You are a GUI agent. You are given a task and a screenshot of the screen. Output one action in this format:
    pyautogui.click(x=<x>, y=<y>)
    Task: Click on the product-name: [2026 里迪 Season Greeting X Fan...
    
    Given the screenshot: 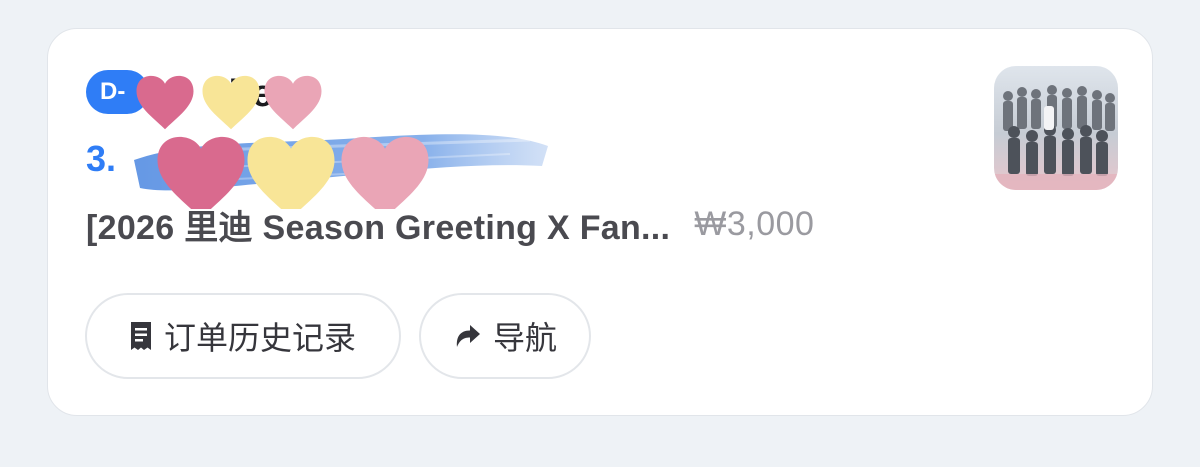 What is the action you would take?
    pyautogui.click(x=378, y=227)
    